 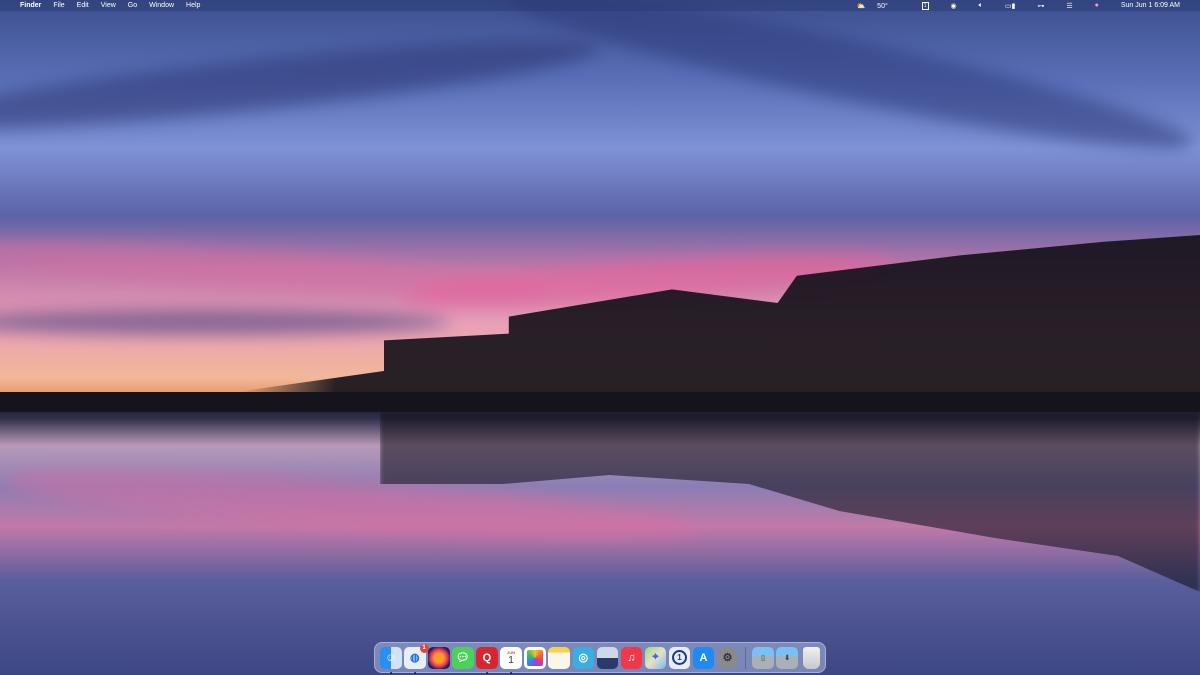 I want to click on battery-icon: ▭▮, so click(x=1010, y=6).